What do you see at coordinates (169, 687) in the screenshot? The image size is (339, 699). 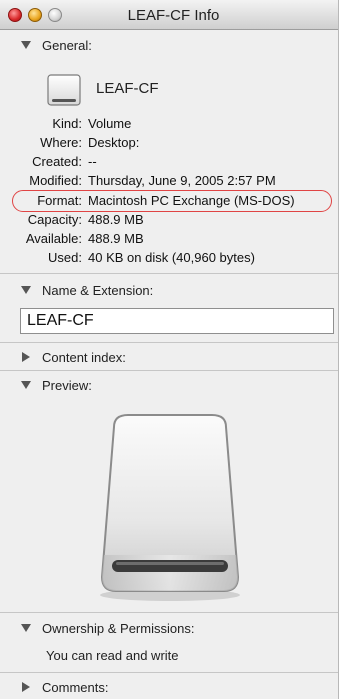 I see `section-comments: Comments:` at bounding box center [169, 687].